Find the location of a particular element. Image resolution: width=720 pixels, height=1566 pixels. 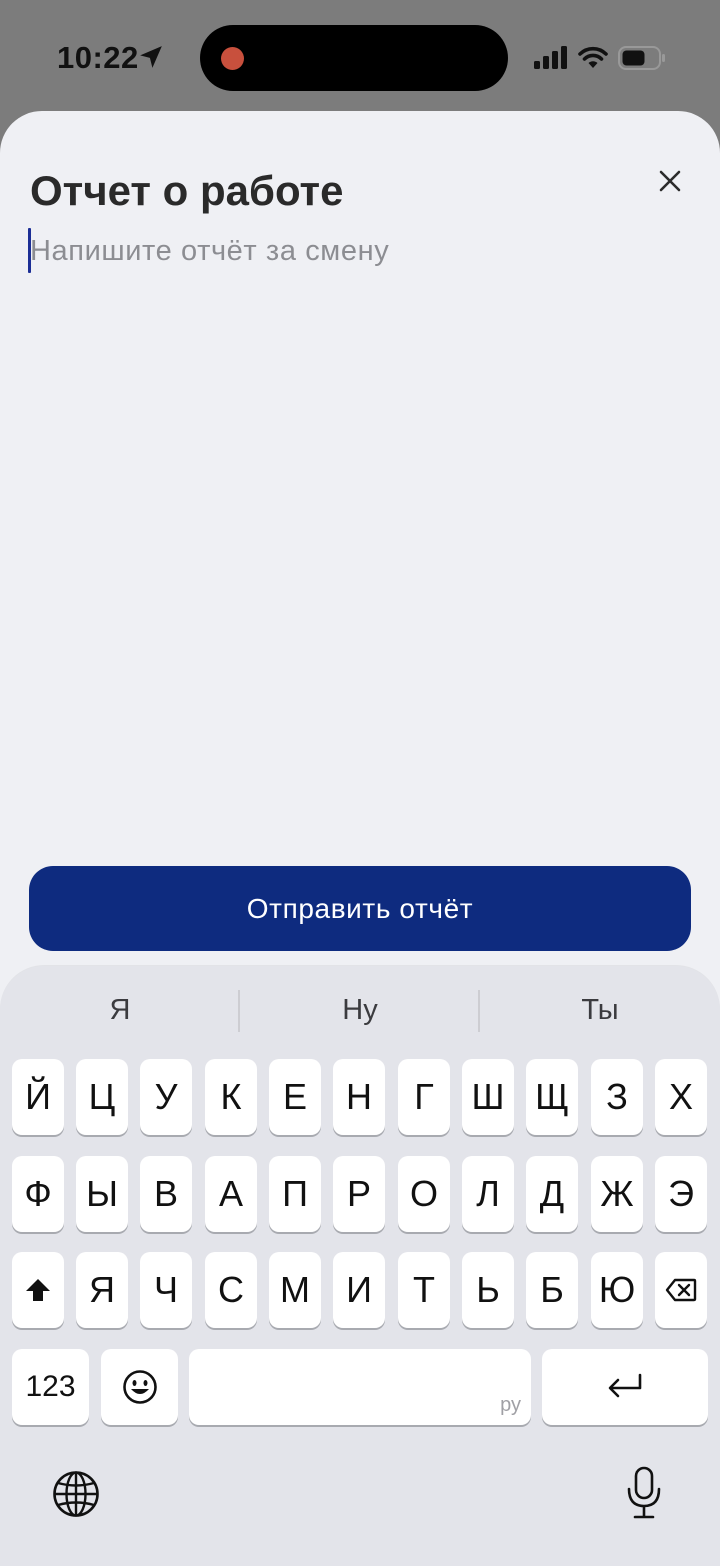

key: Р is located at coordinates (359, 1194).